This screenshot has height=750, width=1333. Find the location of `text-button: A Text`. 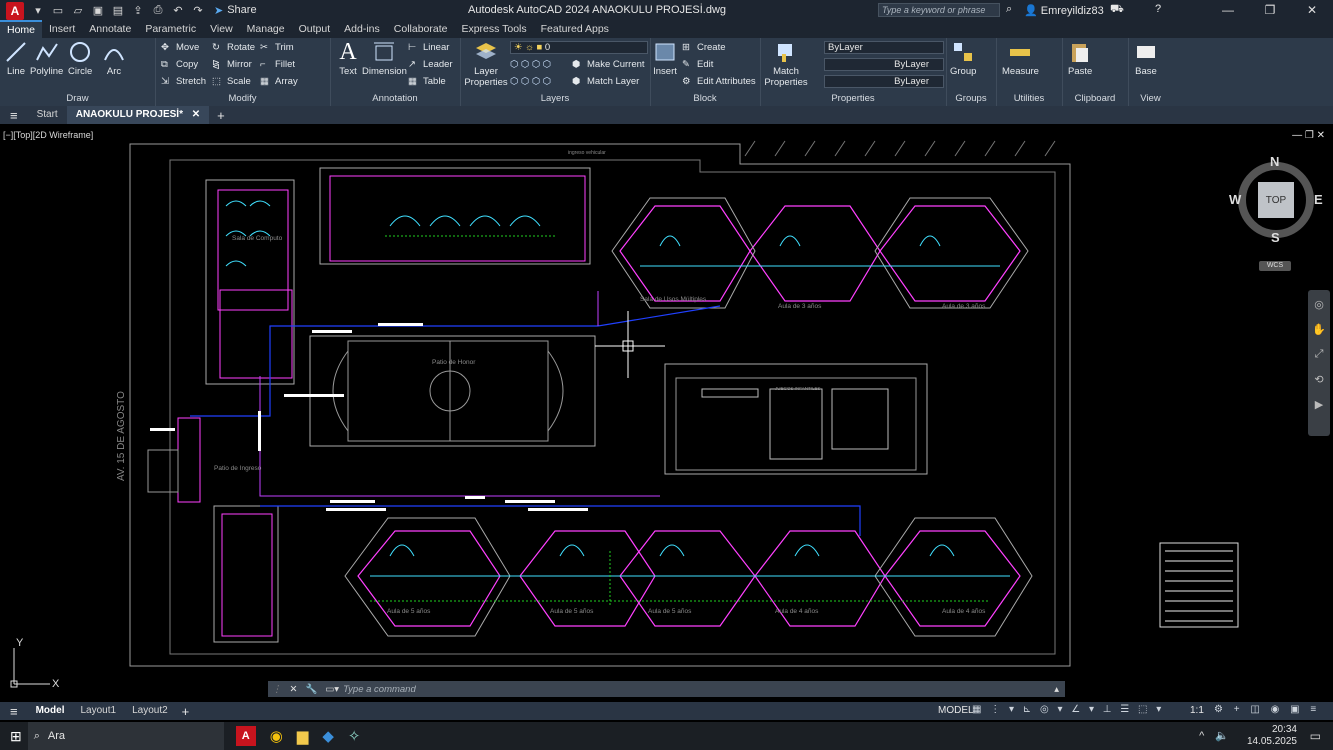

text-button: A Text is located at coordinates (348, 58).